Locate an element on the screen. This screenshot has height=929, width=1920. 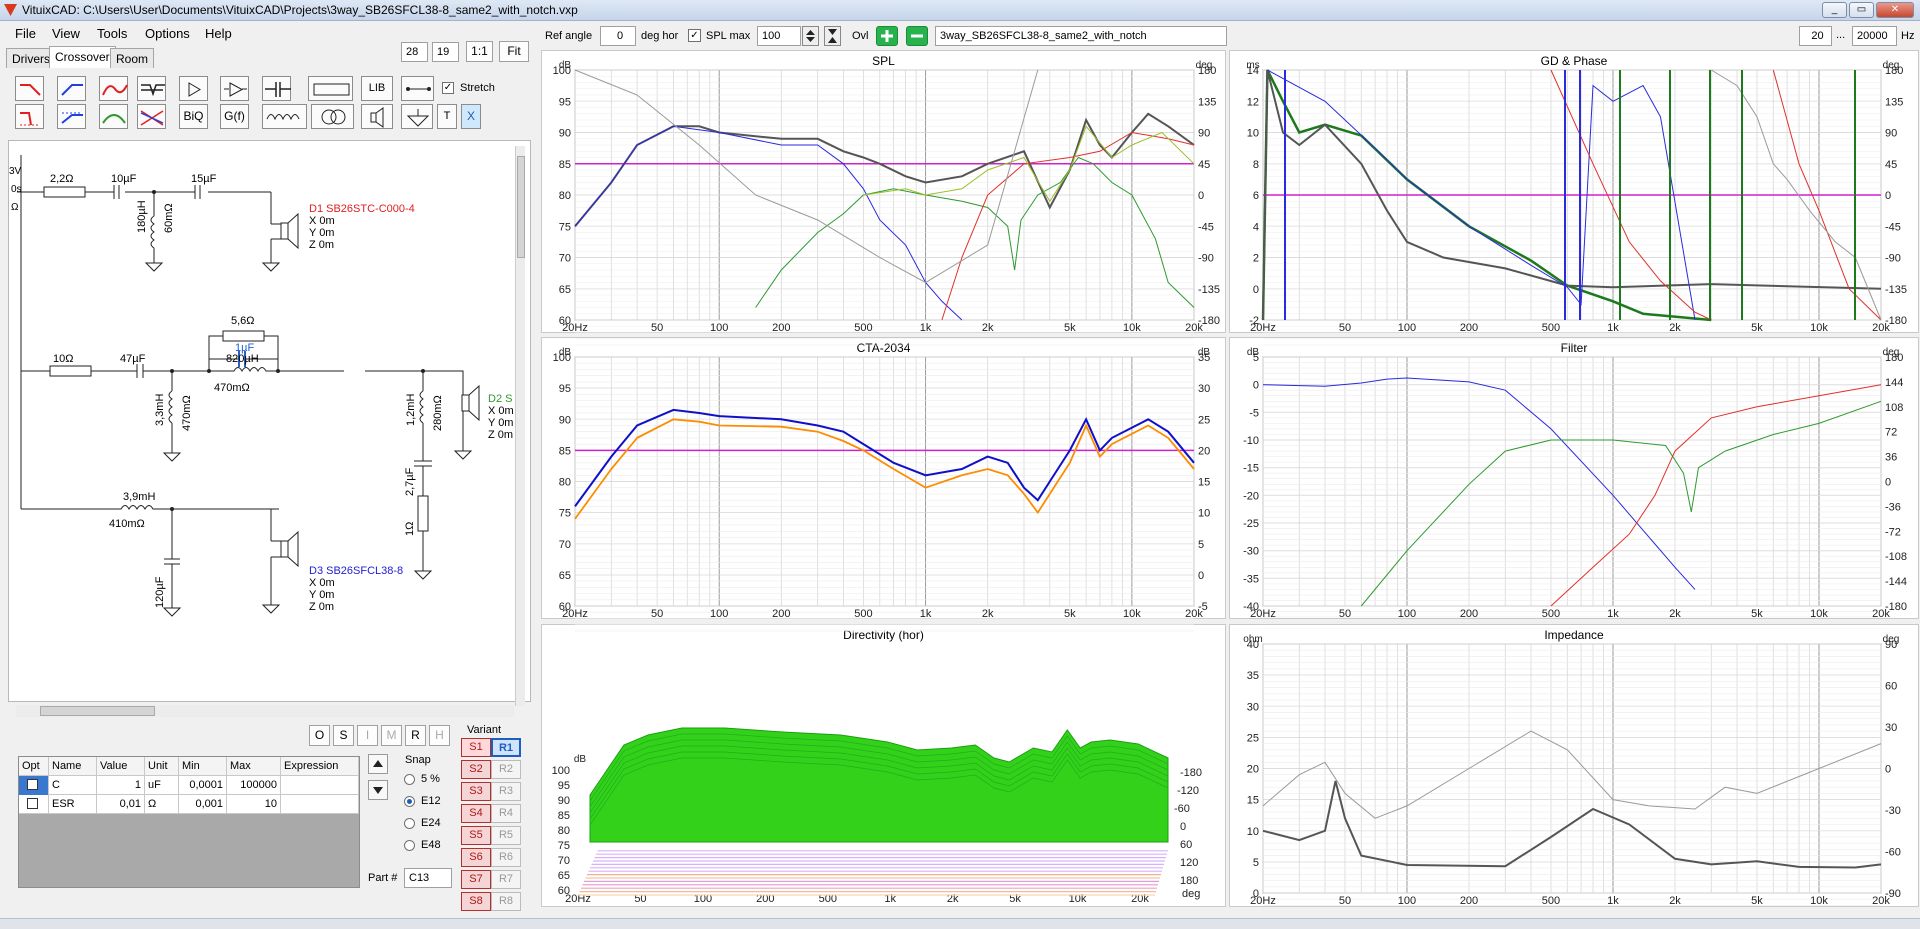
dir-surface is located at coordinates (879, 785).